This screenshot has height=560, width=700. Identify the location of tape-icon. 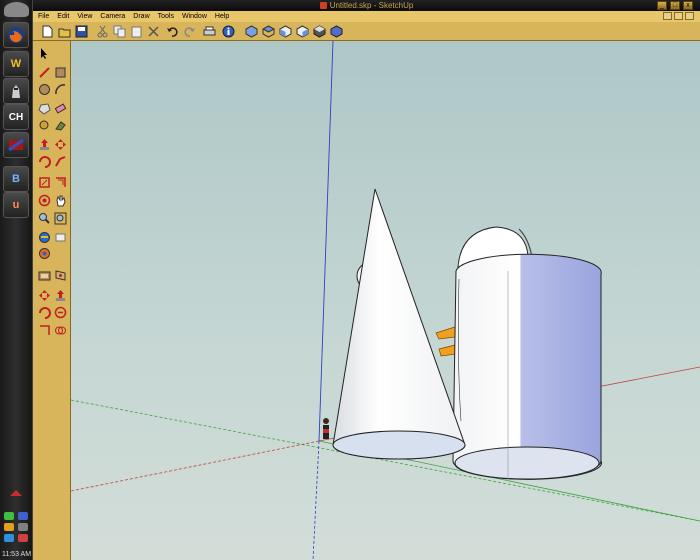
(44, 125).